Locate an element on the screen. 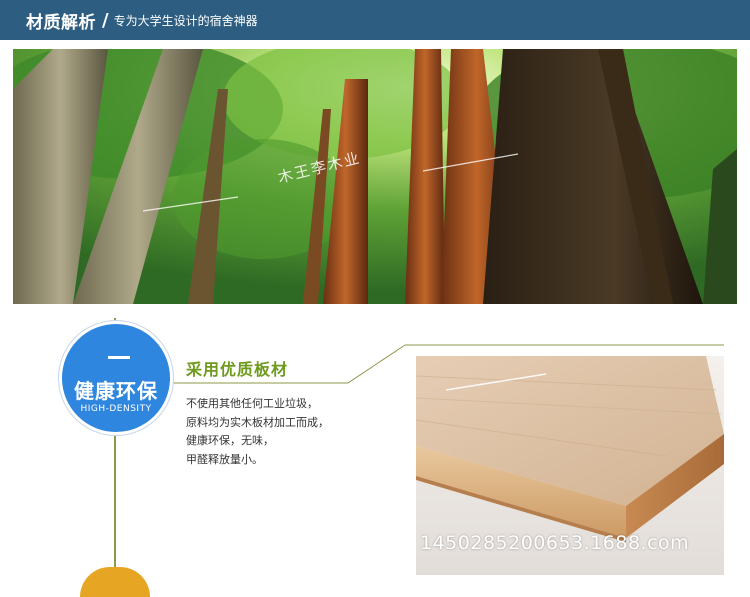 The height and width of the screenshot is (597, 750). description-line: 健康环保，无味， is located at coordinates (230, 440).